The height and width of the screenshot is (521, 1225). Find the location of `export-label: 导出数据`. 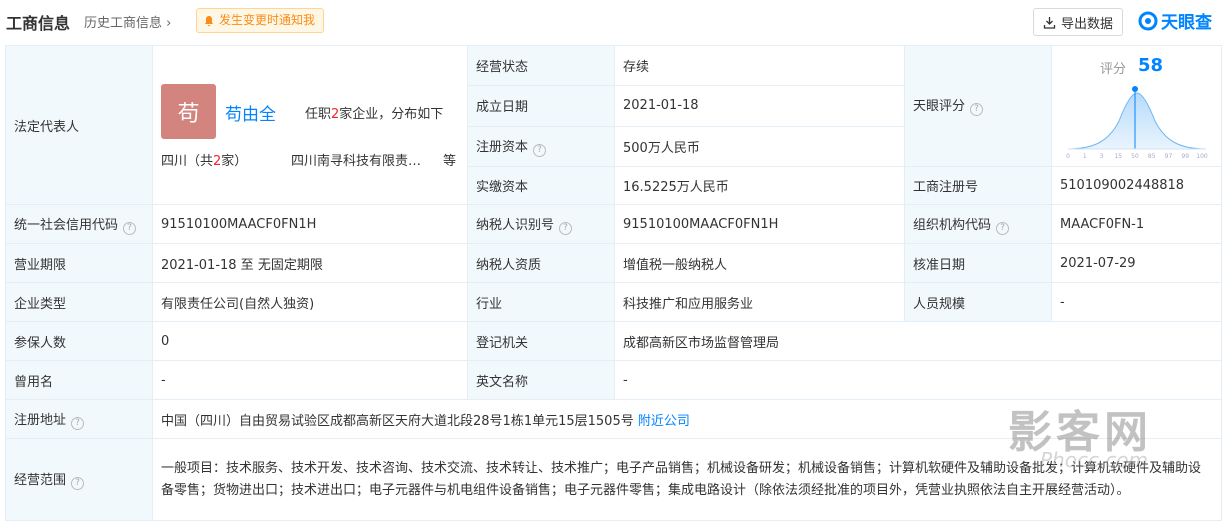

export-label: 导出数据 is located at coordinates (1086, 24).